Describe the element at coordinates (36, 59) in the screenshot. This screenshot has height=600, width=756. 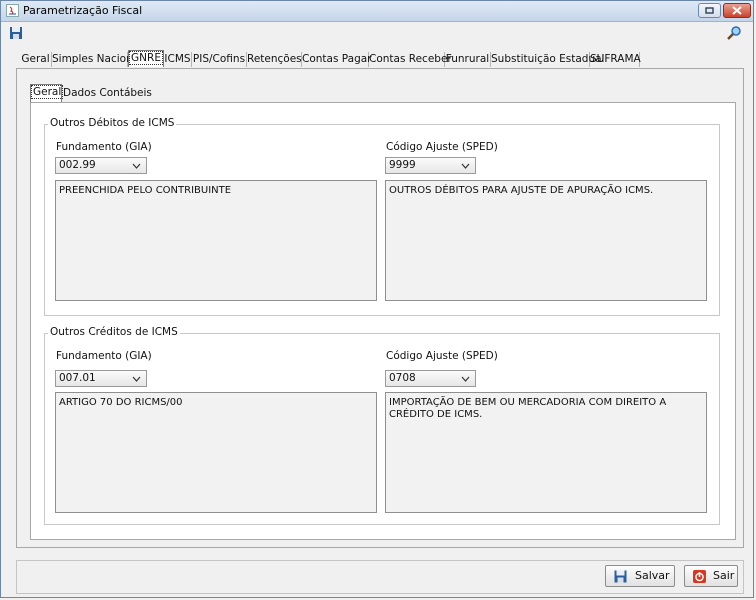
I see `tab-geral: Geral` at that location.